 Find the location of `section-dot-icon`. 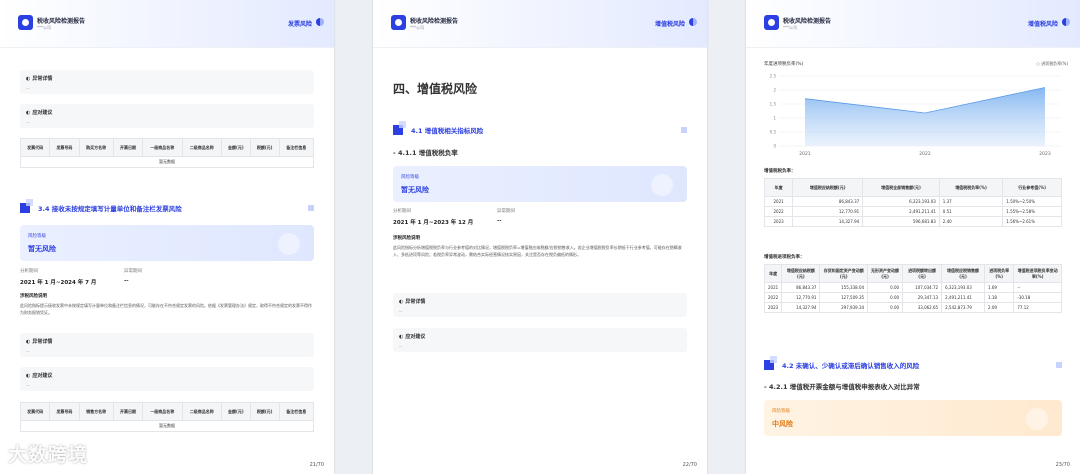

section-dot-icon is located at coordinates (320, 22).